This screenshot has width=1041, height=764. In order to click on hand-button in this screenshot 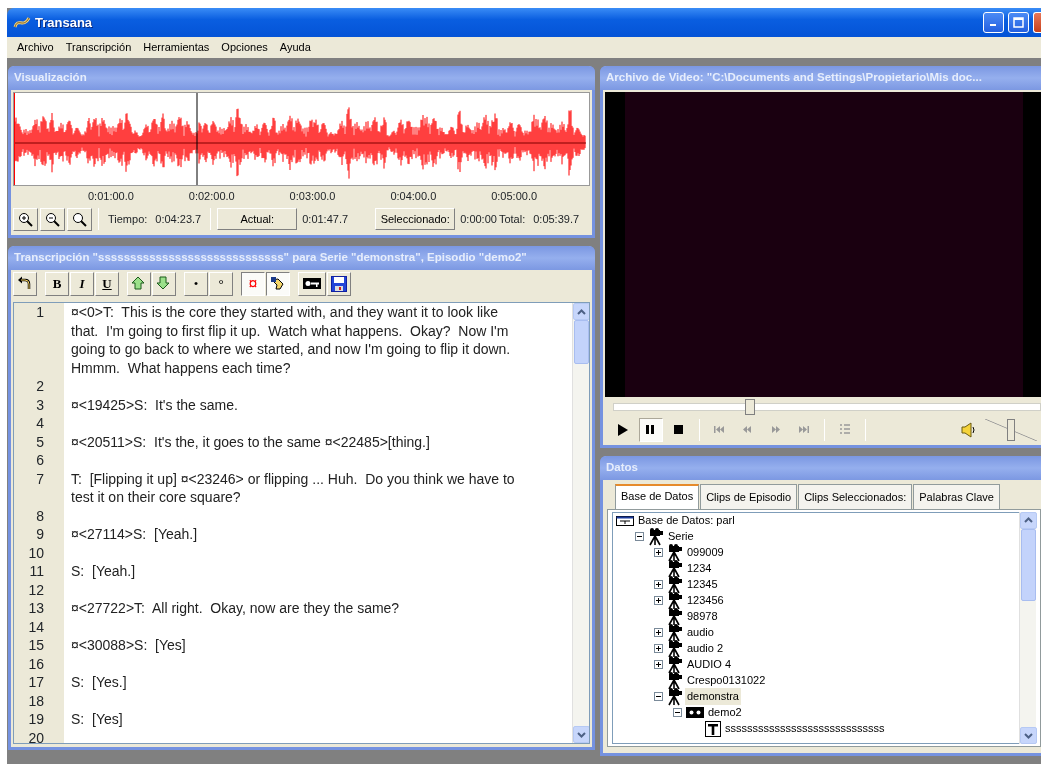, I will do `click(278, 284)`.